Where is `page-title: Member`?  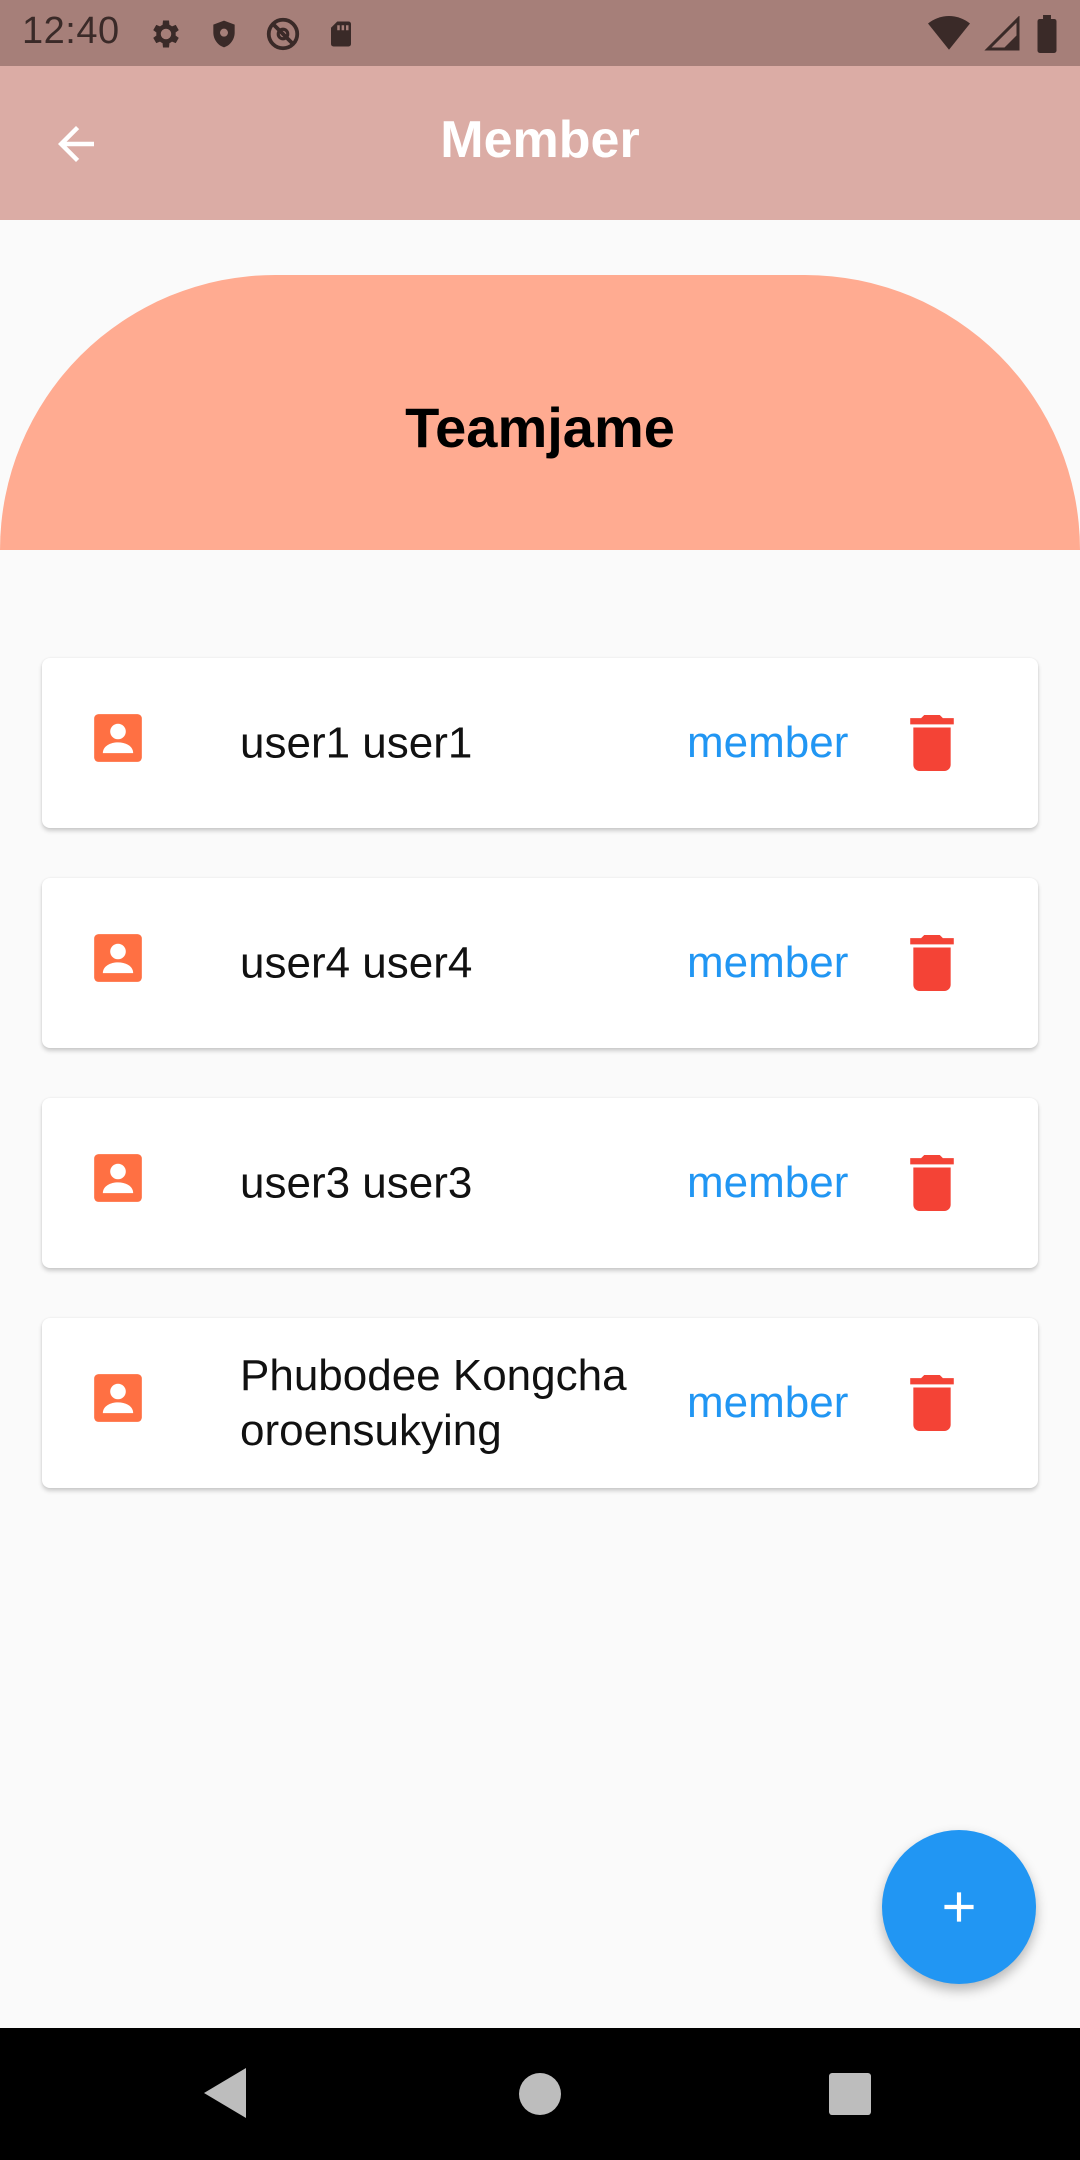 page-title: Member is located at coordinates (540, 140).